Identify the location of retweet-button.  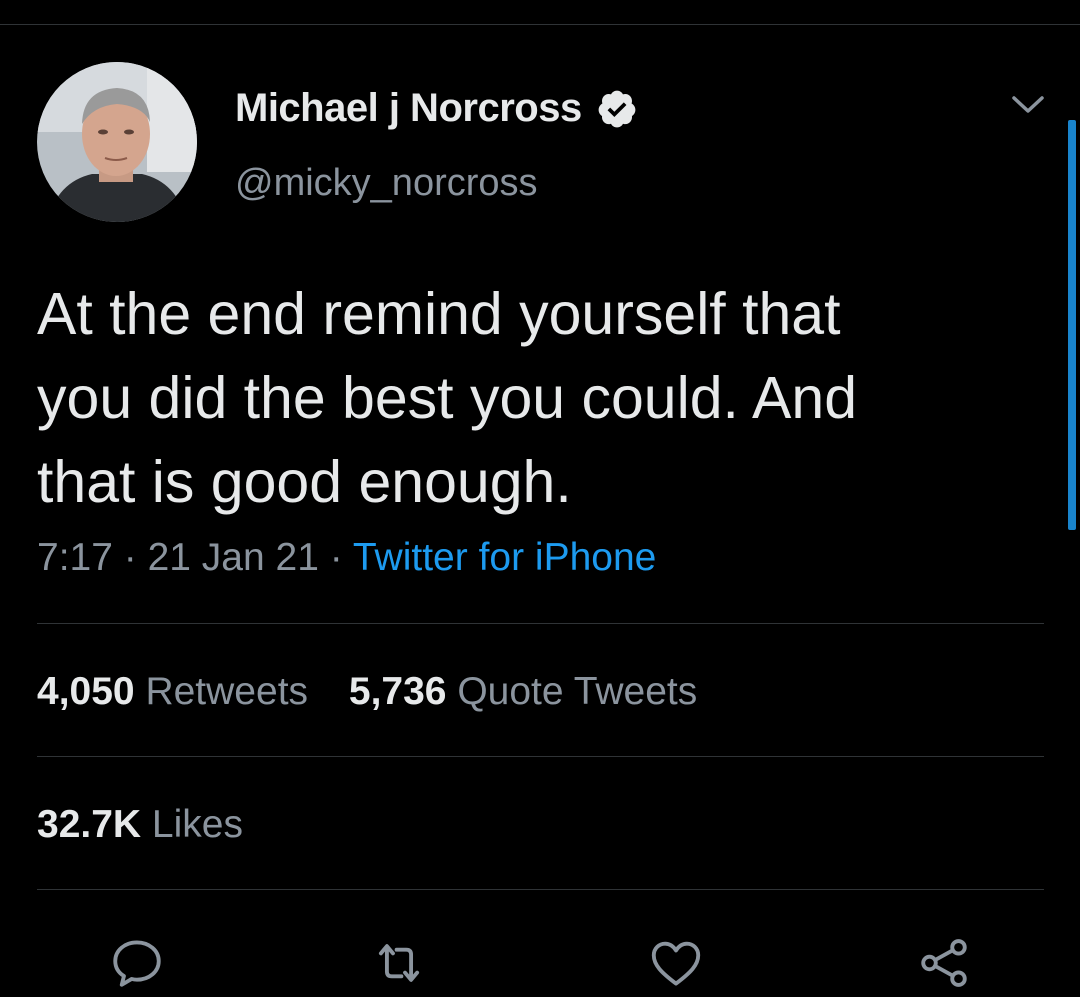
(399, 963).